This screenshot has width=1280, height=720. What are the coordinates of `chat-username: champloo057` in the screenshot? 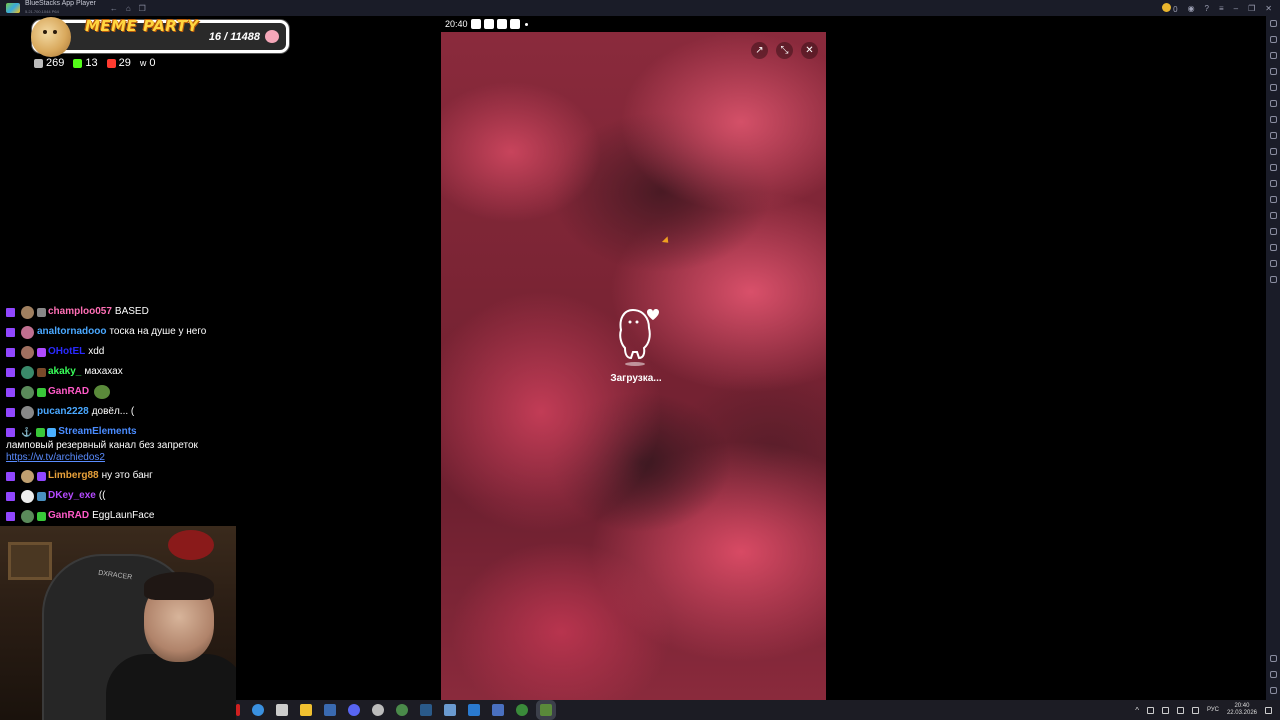 It's located at (80, 311).